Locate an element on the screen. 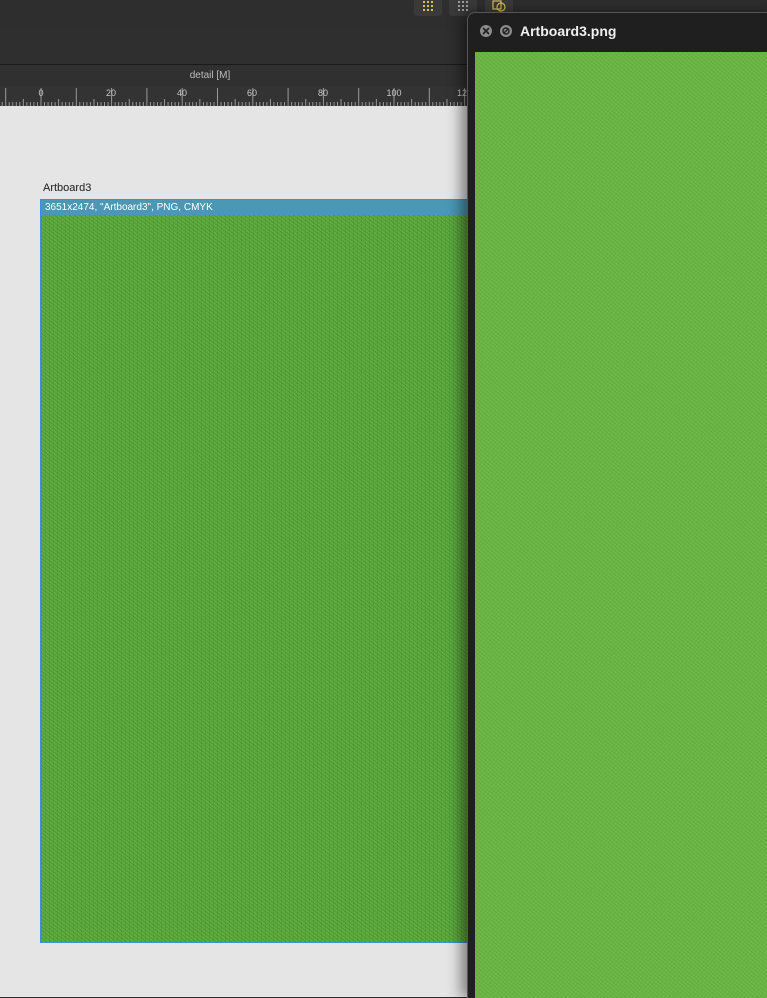  artboard-name-label: Artboard3 is located at coordinates (67, 188).